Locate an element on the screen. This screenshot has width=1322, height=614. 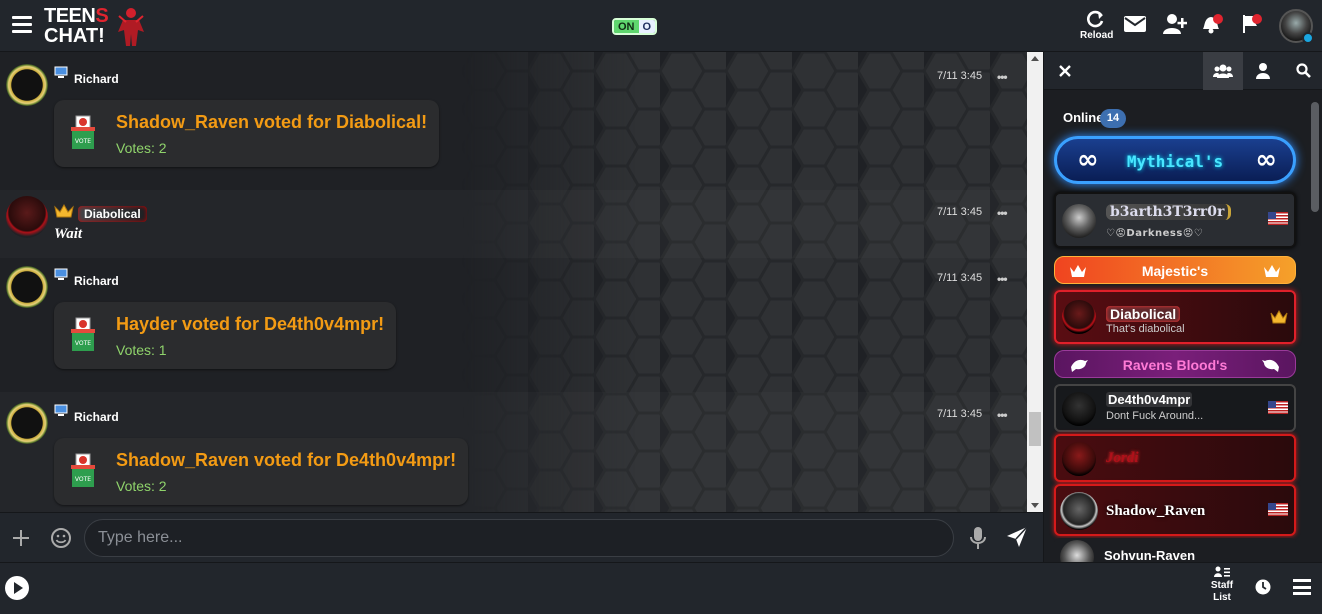
user-status: ♡😡Darkness😡♡ is located at coordinates (1155, 233).